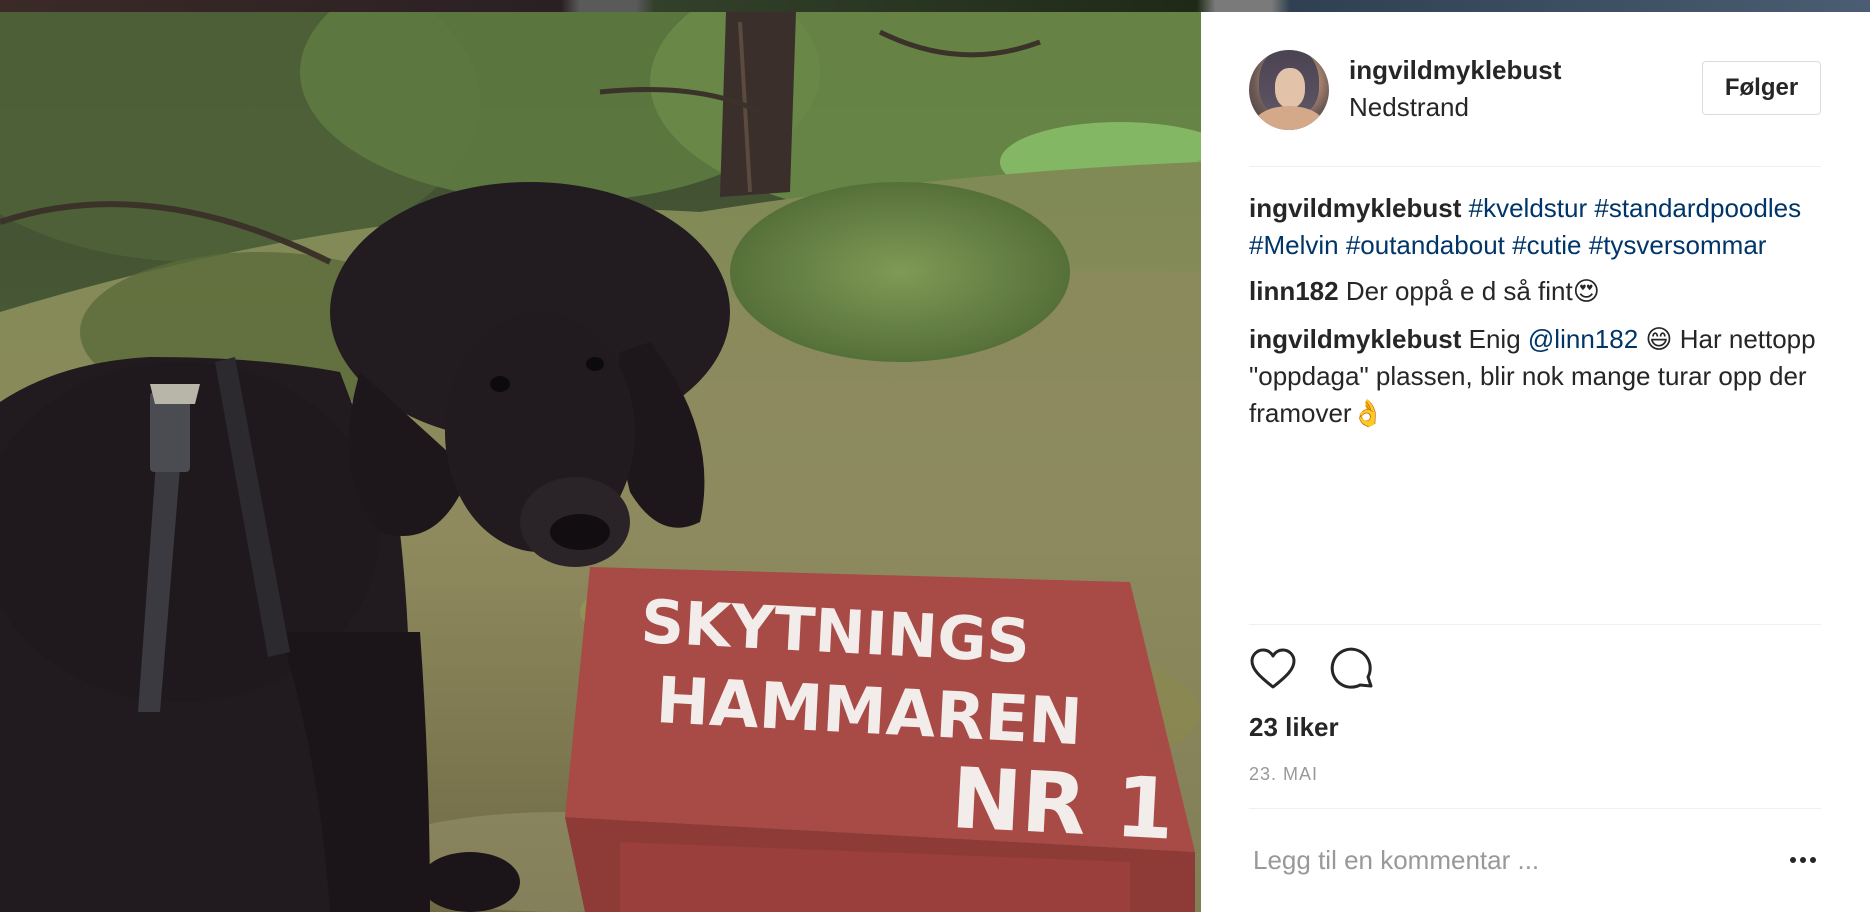  Describe the element at coordinates (1586, 292) in the screenshot. I see `heart-eyes-emoji: 😍` at that location.